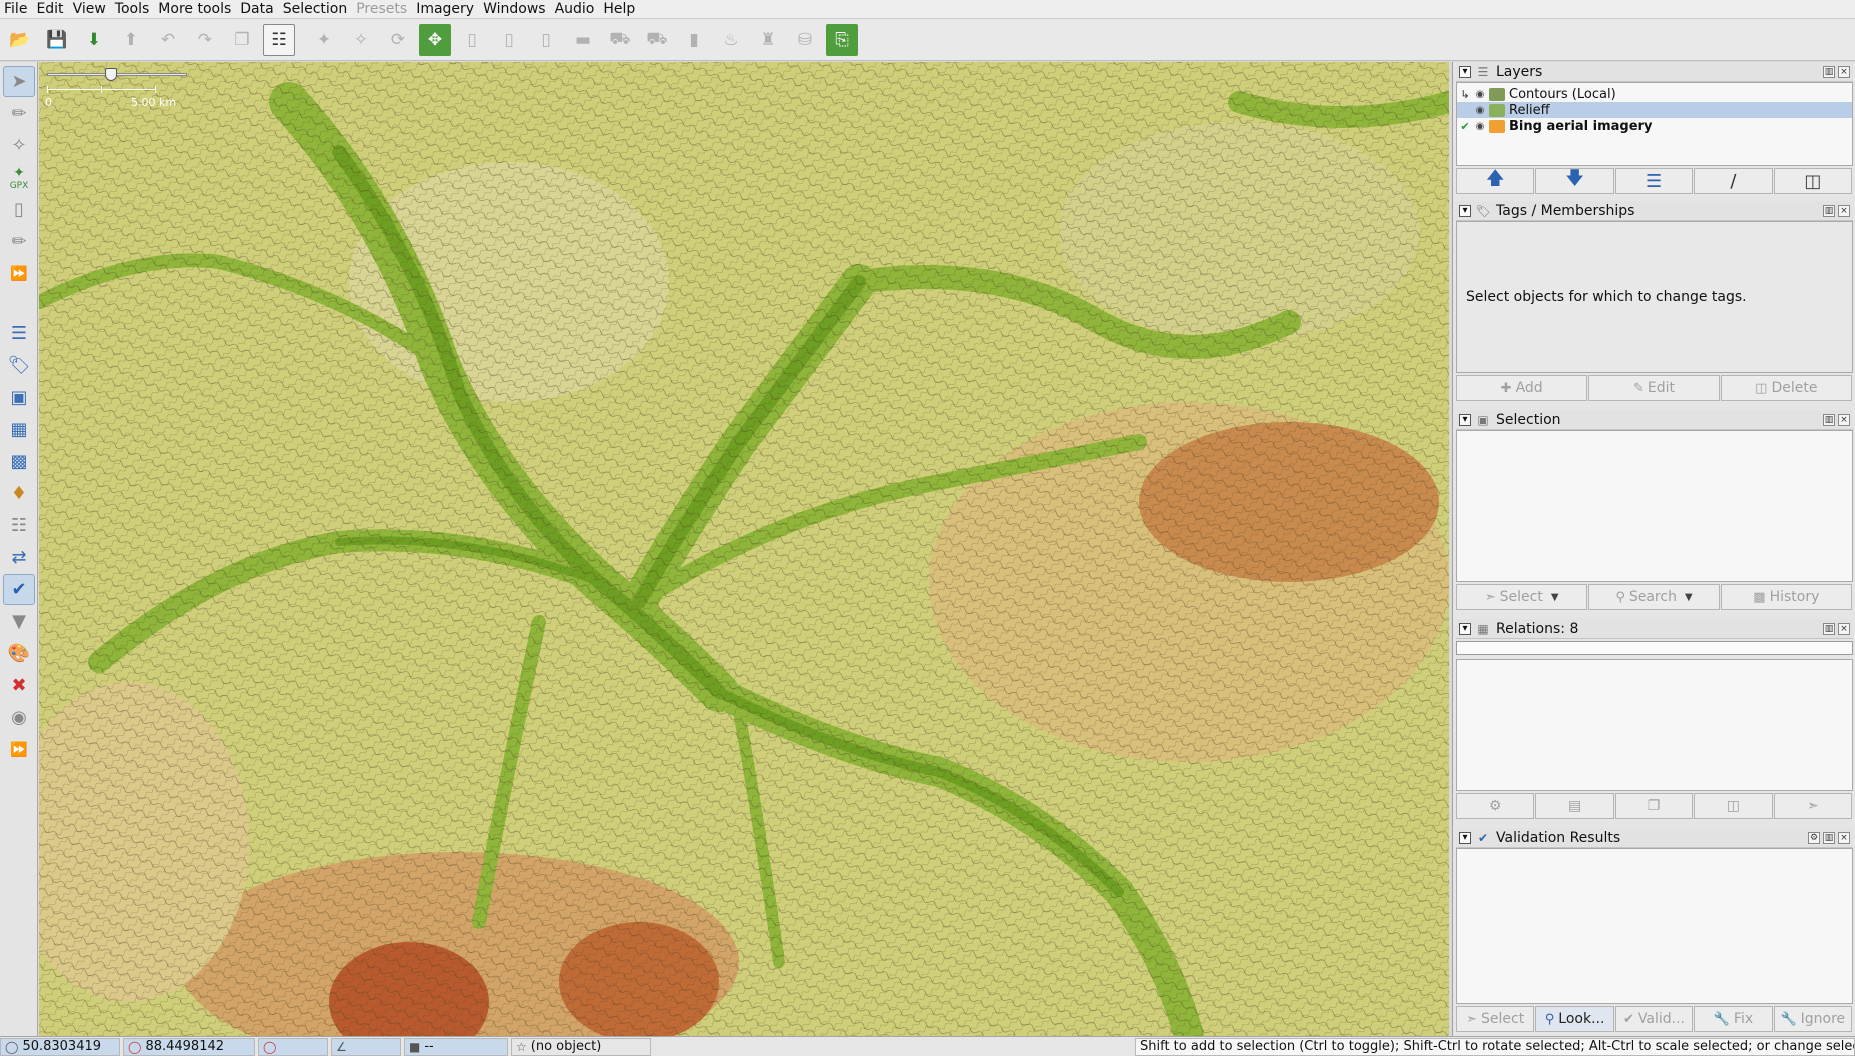  What do you see at coordinates (1654, 506) in the screenshot?
I see `selection-list` at bounding box center [1654, 506].